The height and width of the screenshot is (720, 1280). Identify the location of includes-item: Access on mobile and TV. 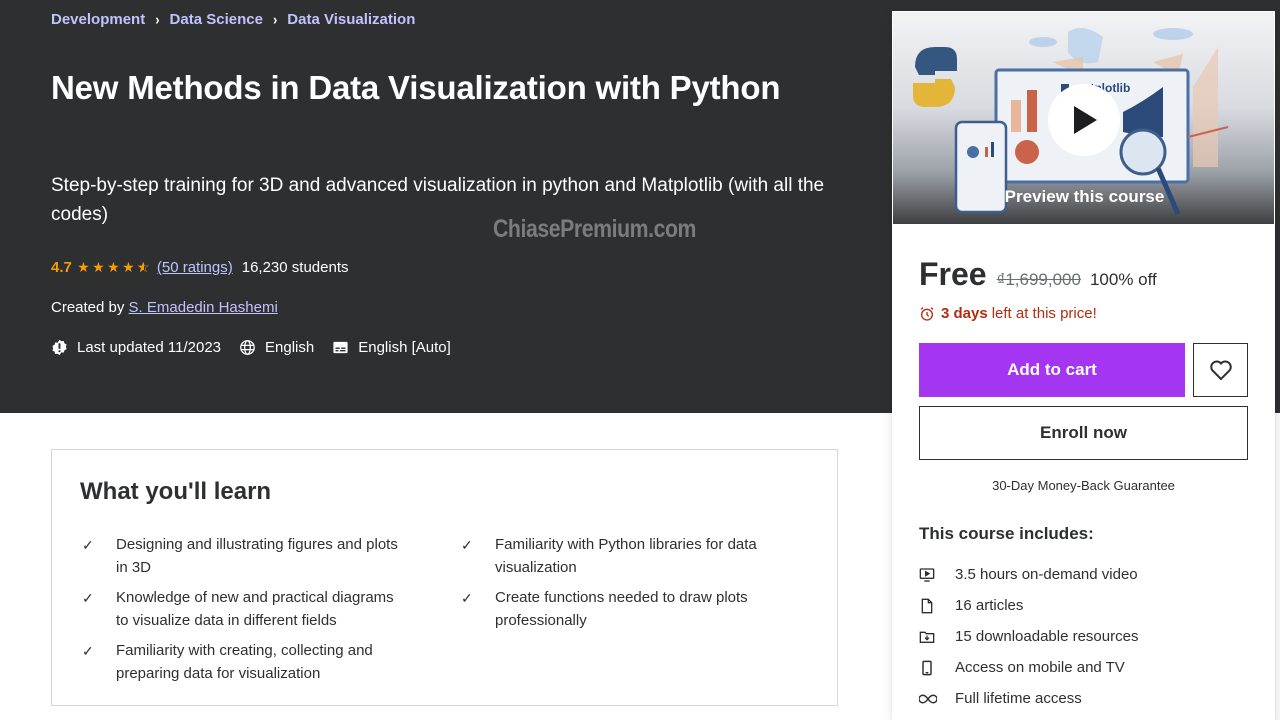
(1028, 667).